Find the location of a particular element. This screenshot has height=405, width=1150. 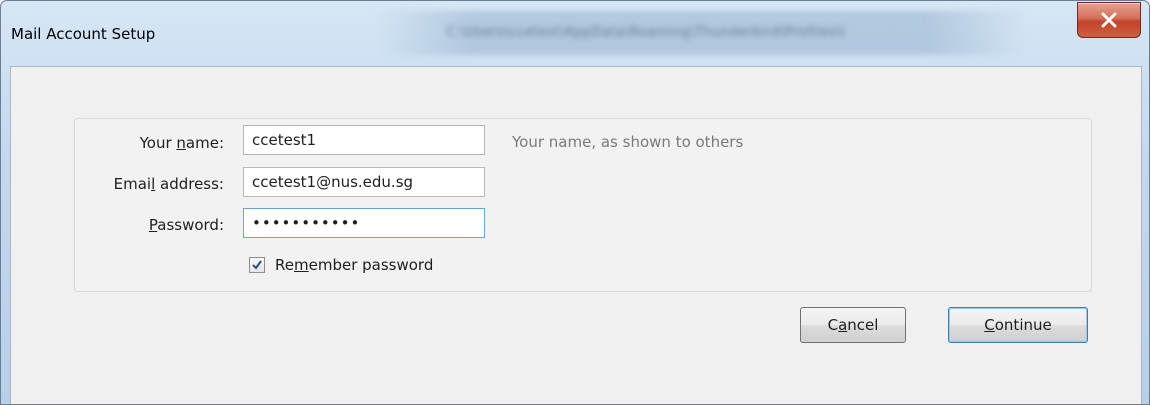

cancel-button: Cancel is located at coordinates (853, 325).